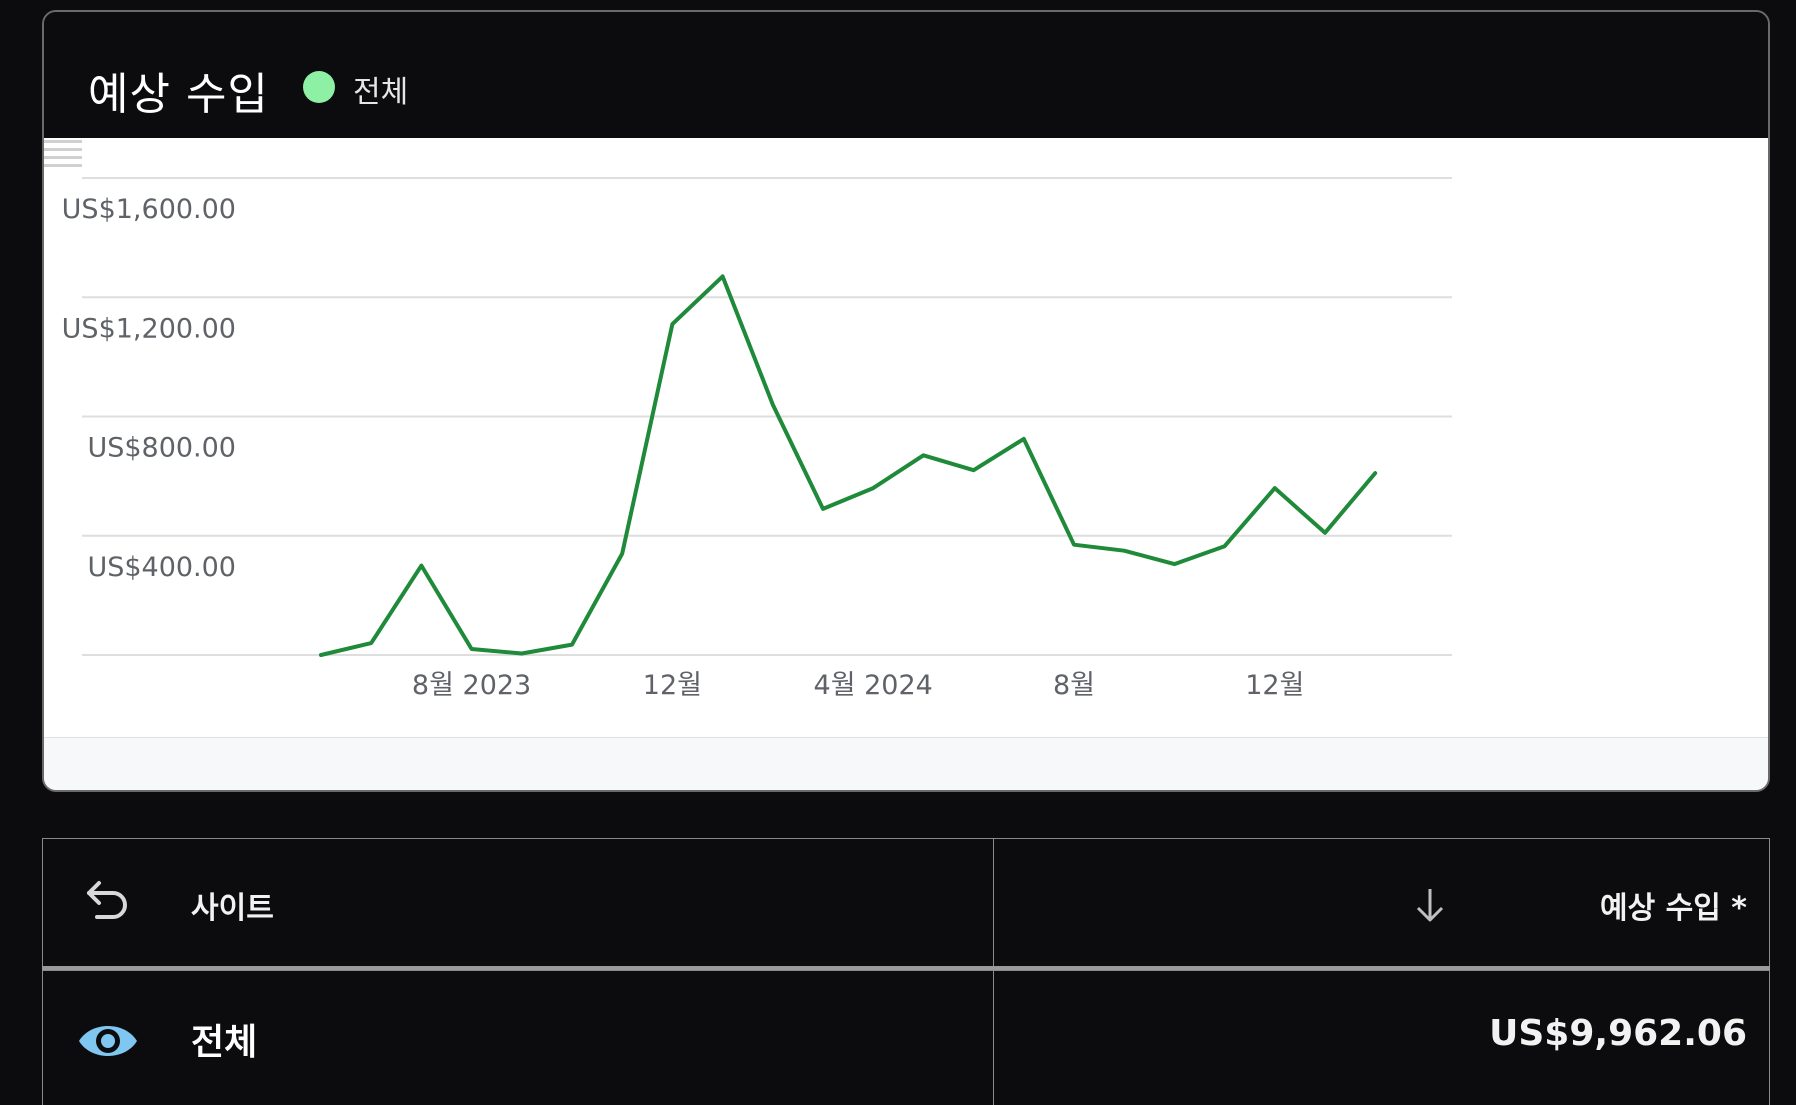  What do you see at coordinates (108, 900) in the screenshot?
I see `undo-arrow-icon` at bounding box center [108, 900].